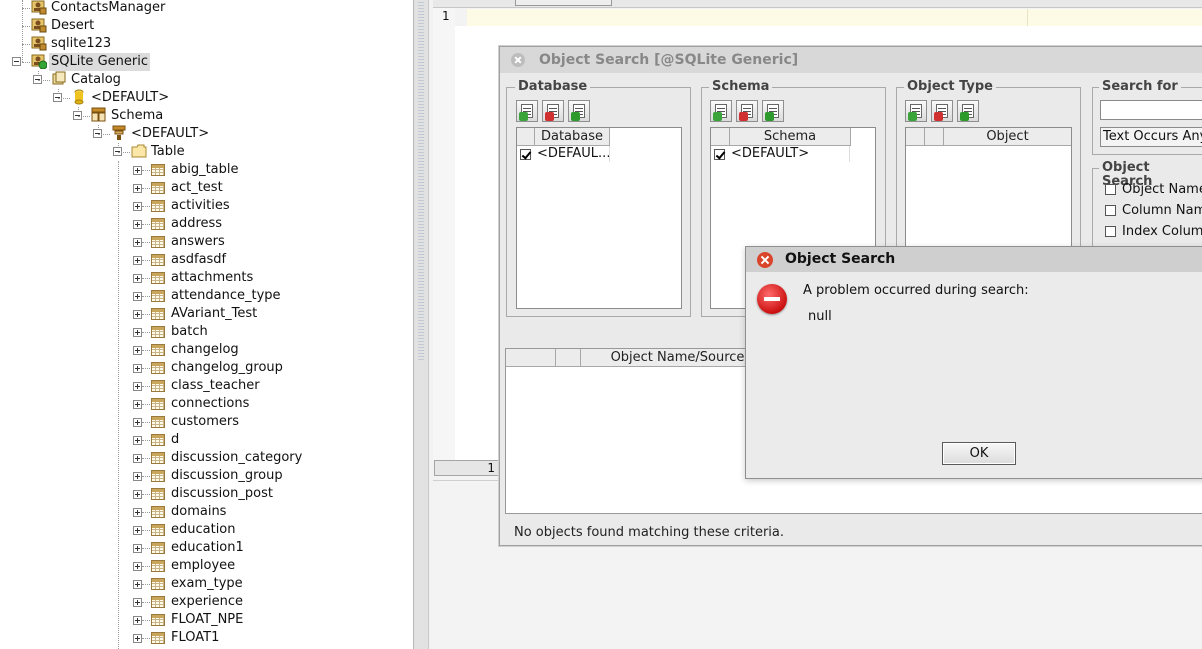 Image resolution: width=1202 pixels, height=649 pixels. What do you see at coordinates (195, 638) in the screenshot?
I see `tree-table-item: FLOAT1` at bounding box center [195, 638].